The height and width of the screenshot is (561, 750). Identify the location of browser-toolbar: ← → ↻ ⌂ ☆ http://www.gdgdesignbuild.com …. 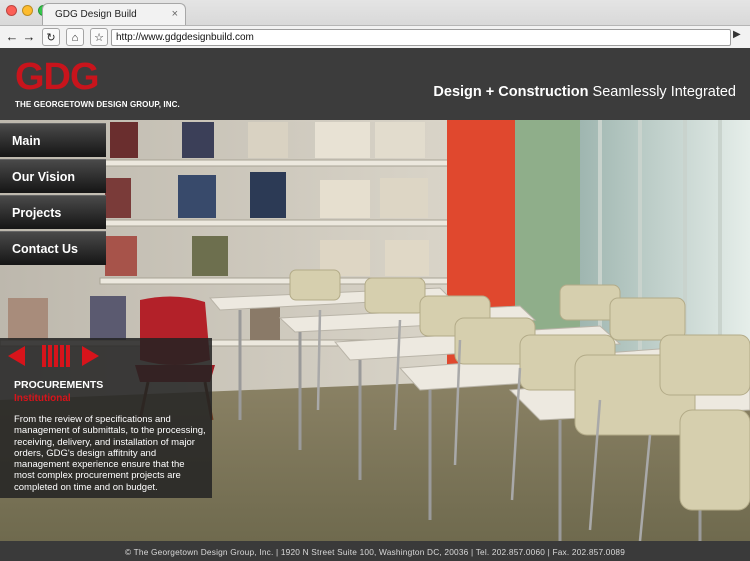
(375, 36).